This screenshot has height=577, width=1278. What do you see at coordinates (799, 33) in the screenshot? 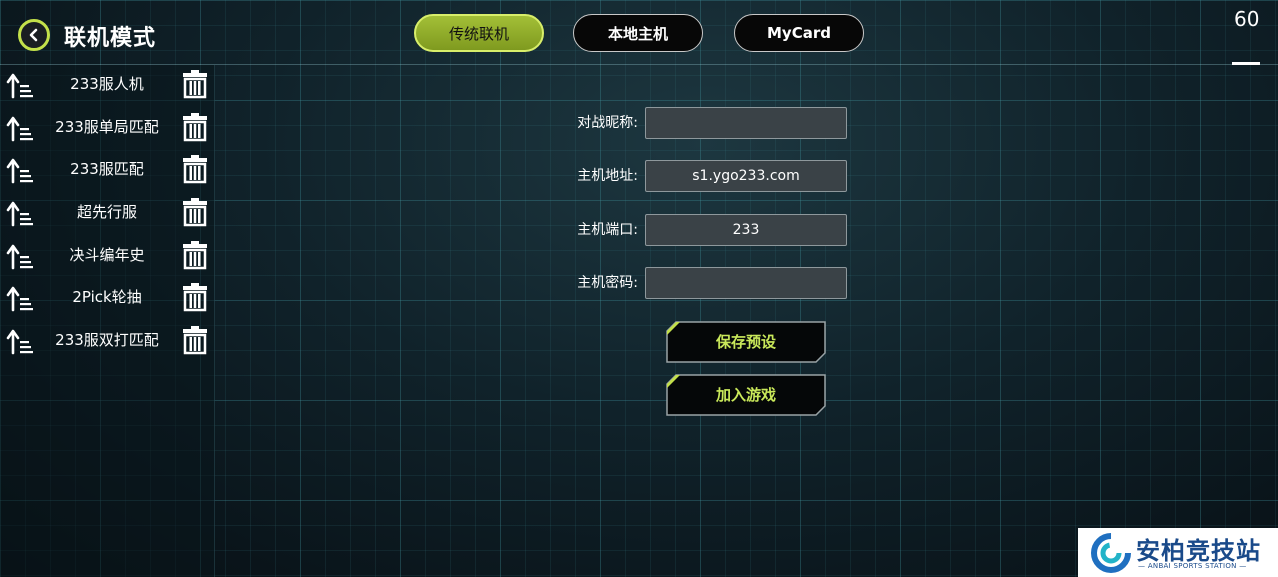
I see `tab-mycard: MyCard` at bounding box center [799, 33].